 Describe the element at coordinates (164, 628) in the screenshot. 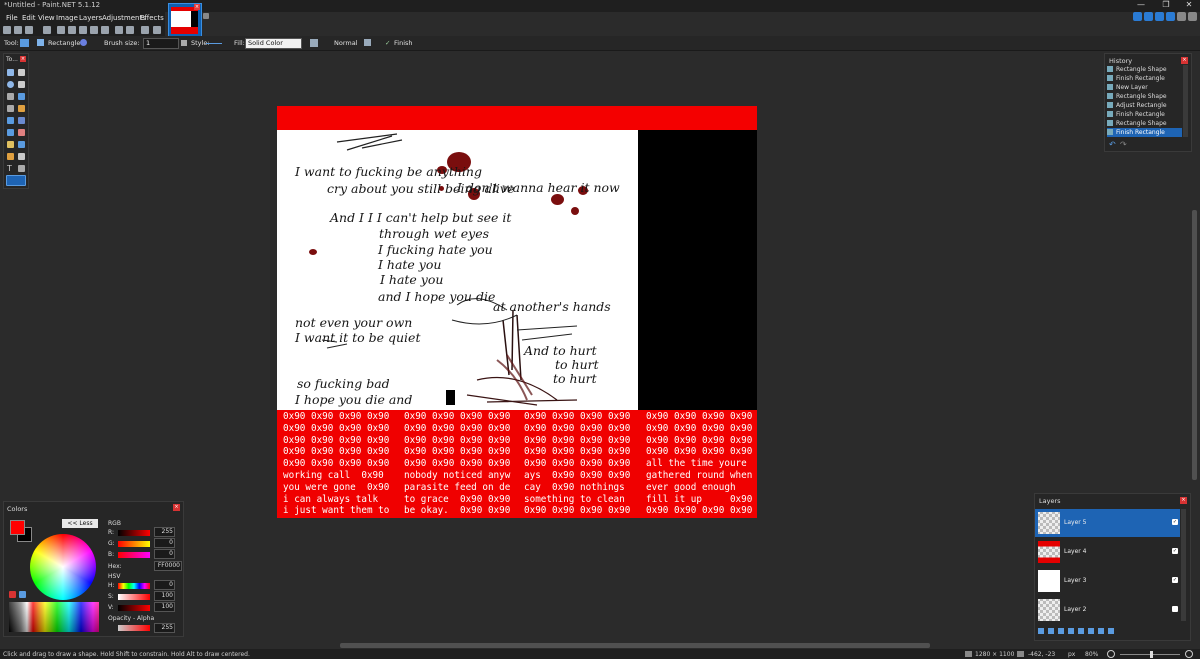

I see `opacity-input: 255` at that location.